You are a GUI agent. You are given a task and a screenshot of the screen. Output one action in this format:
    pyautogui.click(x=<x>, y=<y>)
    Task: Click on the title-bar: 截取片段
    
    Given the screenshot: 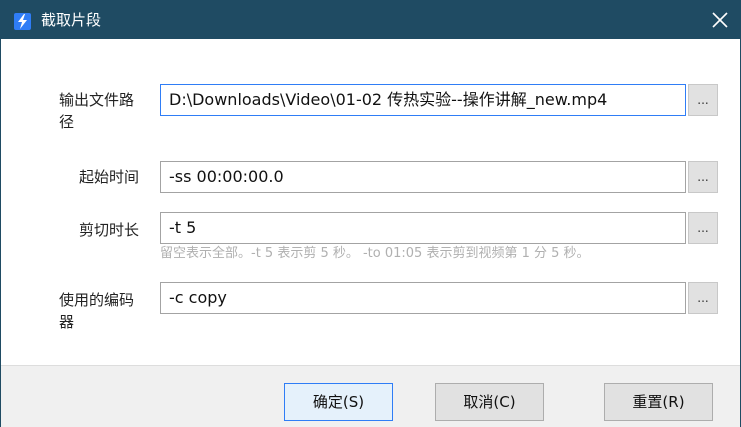 What is the action you would take?
    pyautogui.click(x=370, y=20)
    